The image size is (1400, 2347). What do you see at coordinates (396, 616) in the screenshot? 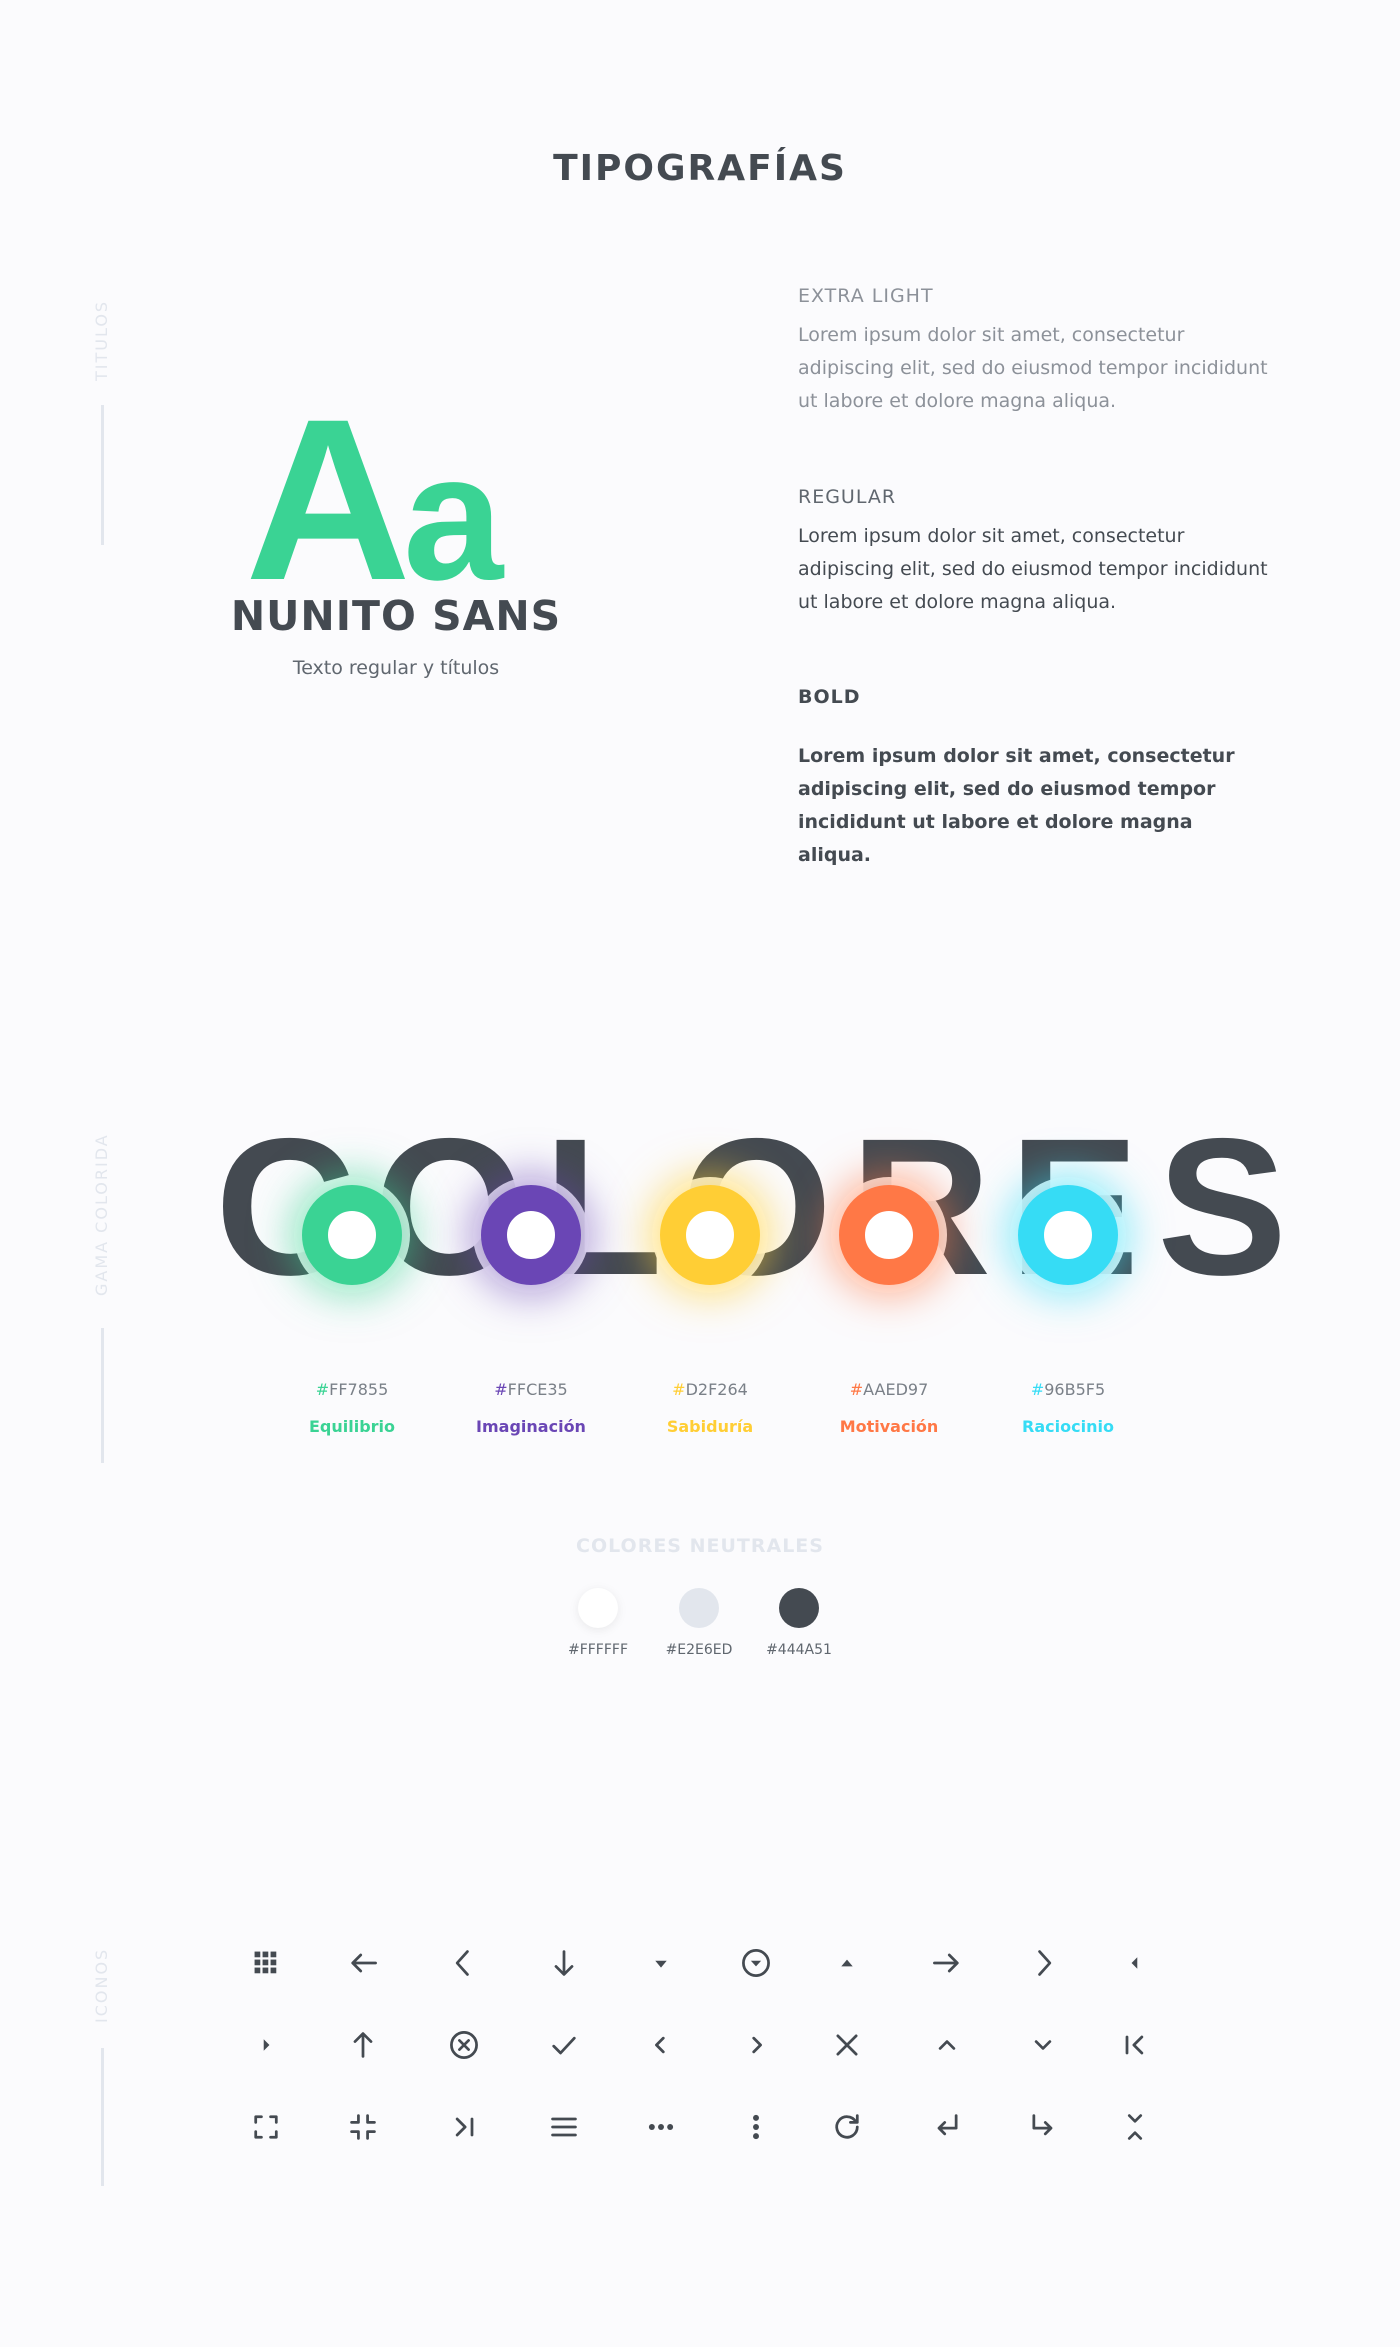
I see `font-name: NUNITO SANS` at bounding box center [396, 616].